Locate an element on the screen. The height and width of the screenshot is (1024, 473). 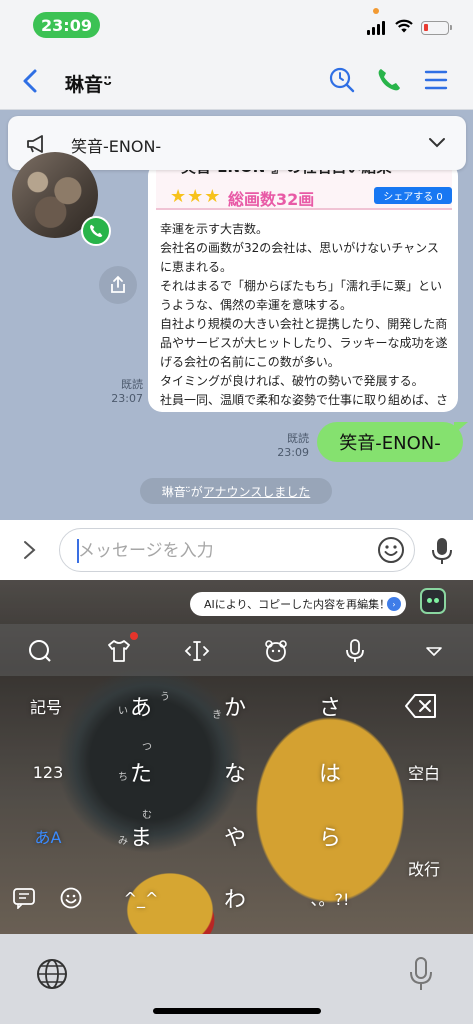
flick-hint: ち is located at coordinates (123, 777).